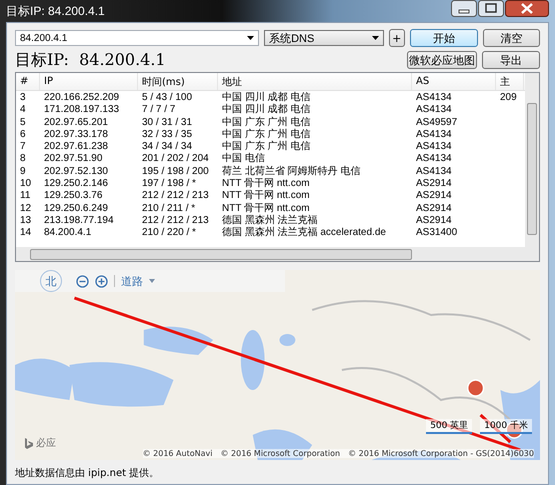 The width and height of the screenshot is (555, 485). I want to click on zoom-out-icon, so click(82, 281).